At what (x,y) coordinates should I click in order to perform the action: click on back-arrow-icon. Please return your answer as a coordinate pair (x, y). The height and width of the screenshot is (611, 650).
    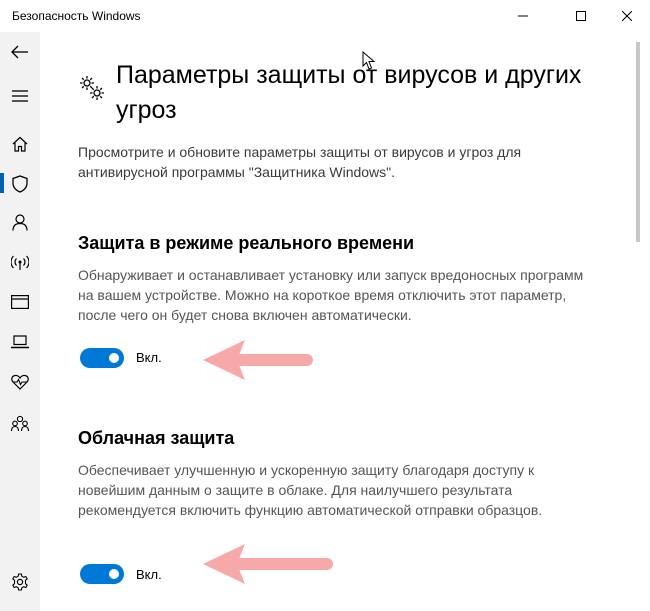
    Looking at the image, I should click on (19, 52).